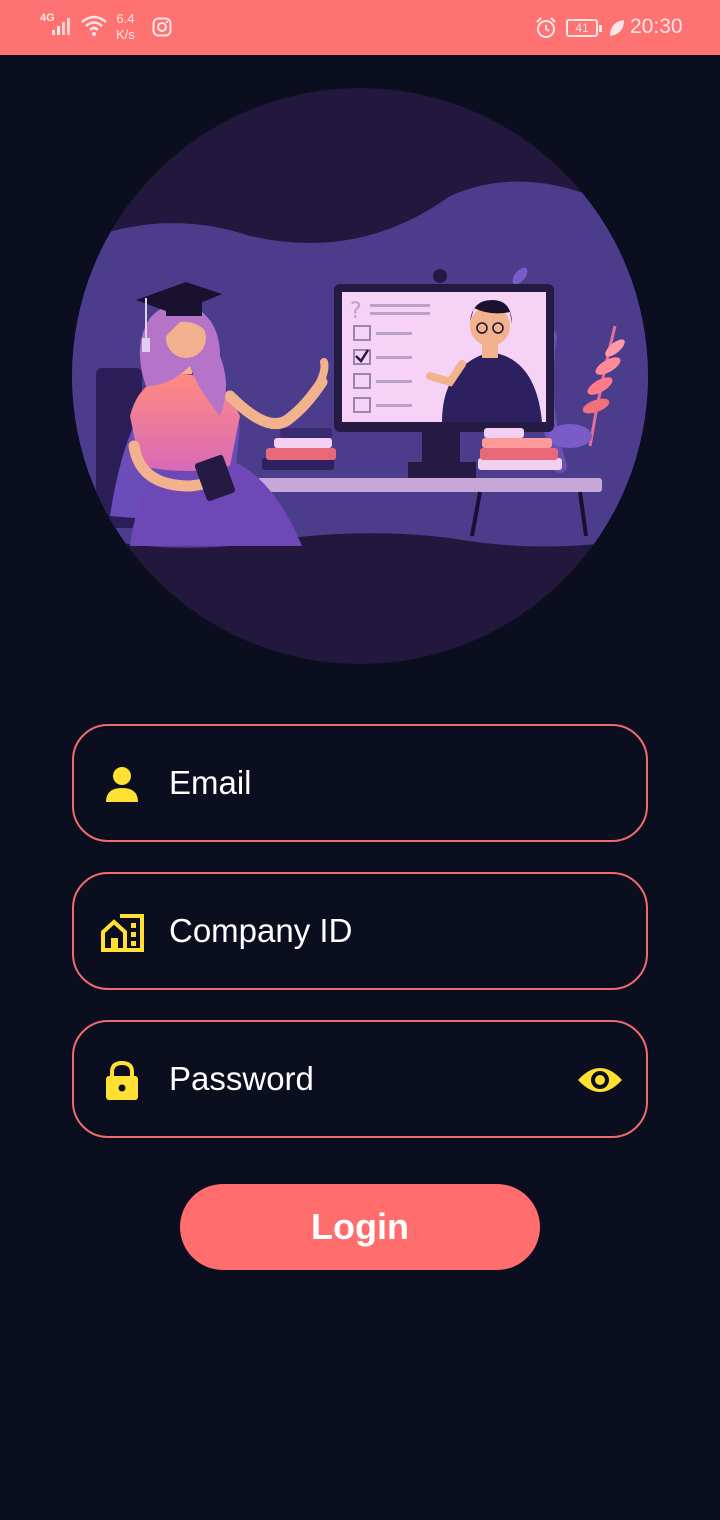  I want to click on wifi-icon, so click(94, 25).